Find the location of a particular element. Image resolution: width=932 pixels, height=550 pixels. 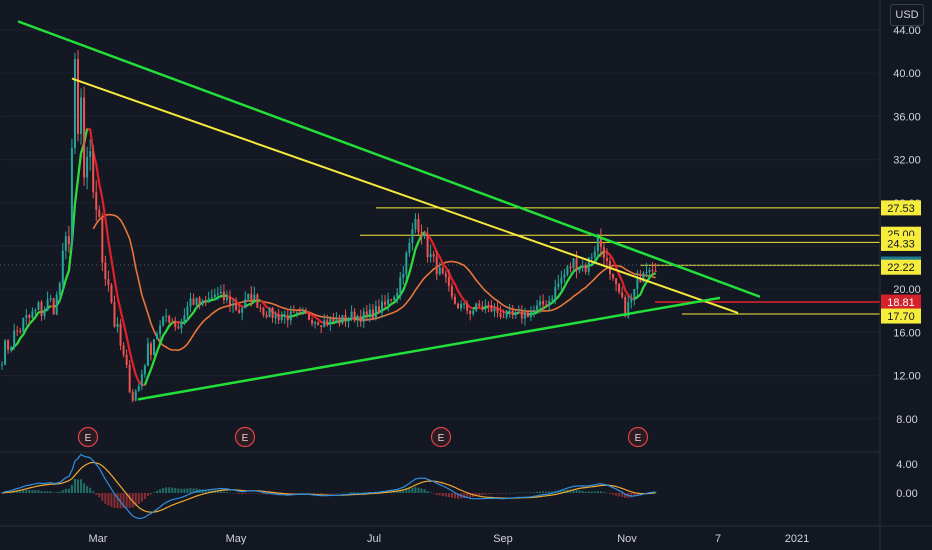

currency-selector: USD is located at coordinates (907, 15).